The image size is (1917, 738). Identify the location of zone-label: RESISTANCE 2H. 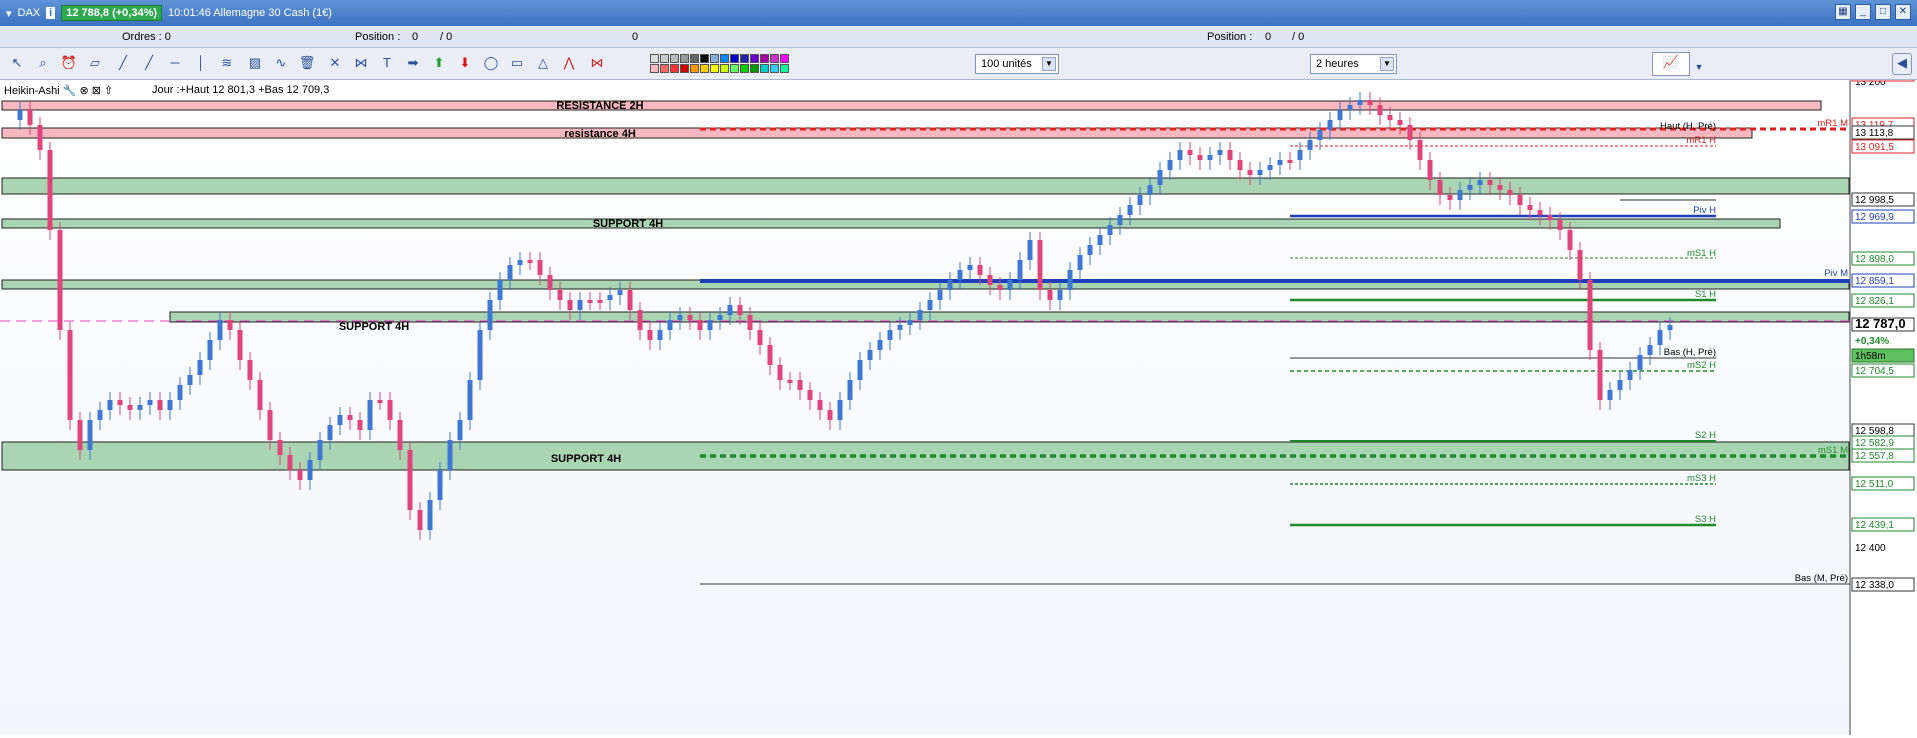
(599, 106).